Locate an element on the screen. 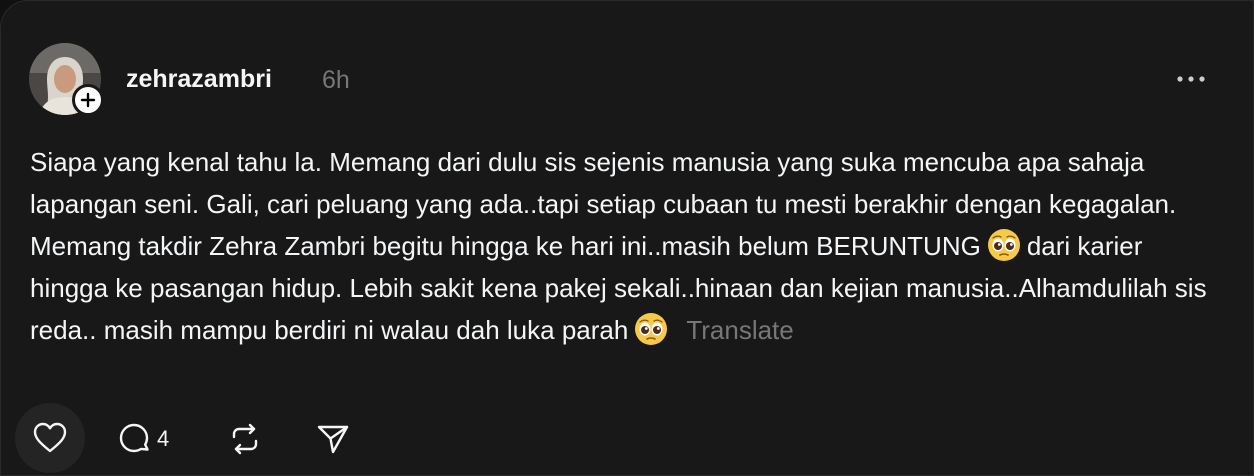 The image size is (1254, 476). username: zehrazambri is located at coordinates (199, 79).